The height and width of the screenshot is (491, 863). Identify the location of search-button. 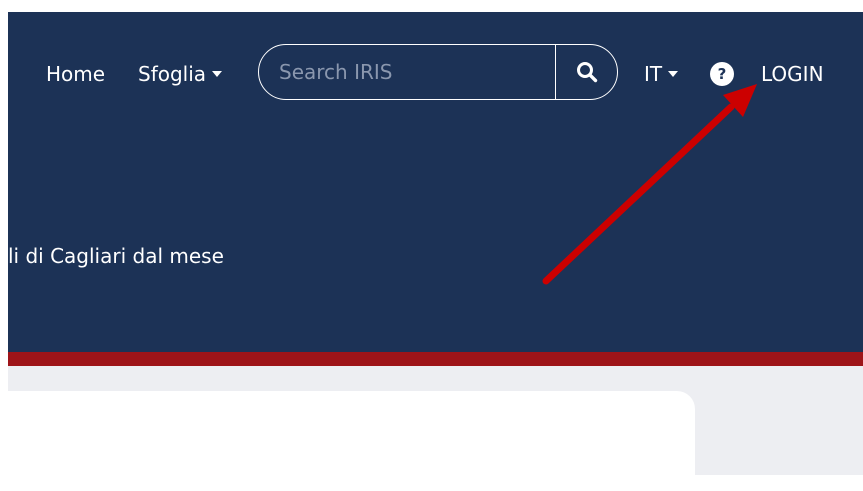
(586, 72).